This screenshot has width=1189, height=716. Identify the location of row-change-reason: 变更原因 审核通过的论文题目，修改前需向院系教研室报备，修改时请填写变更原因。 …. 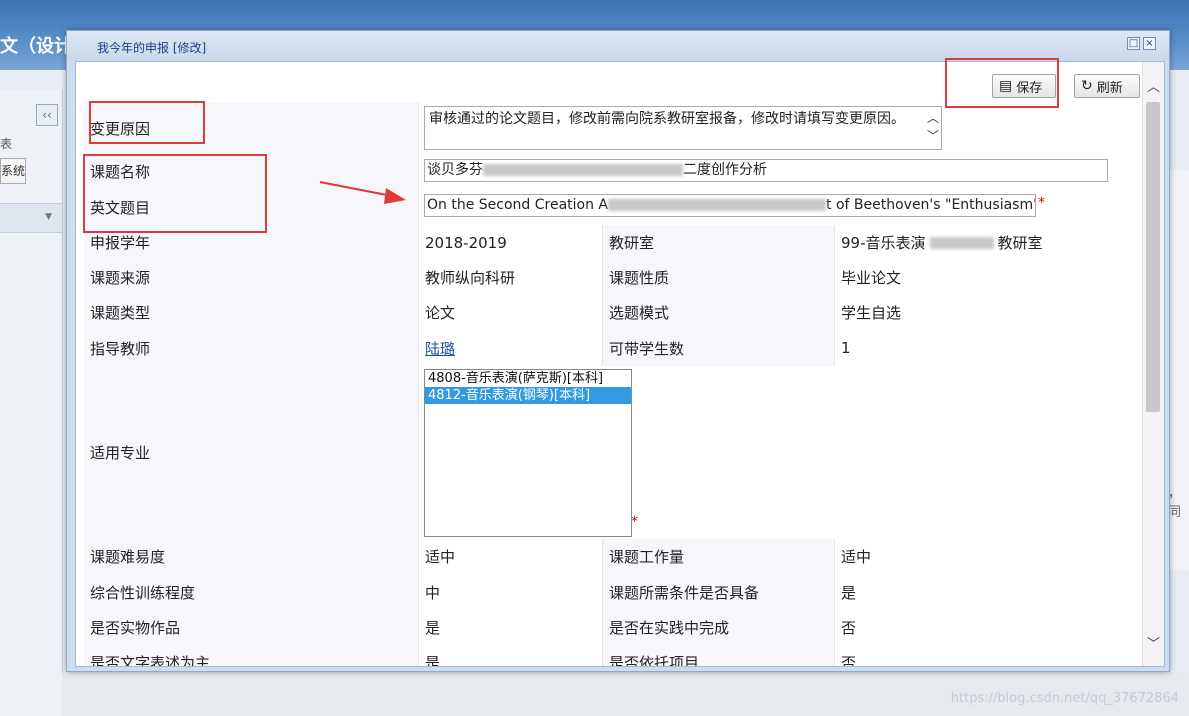
(609, 128).